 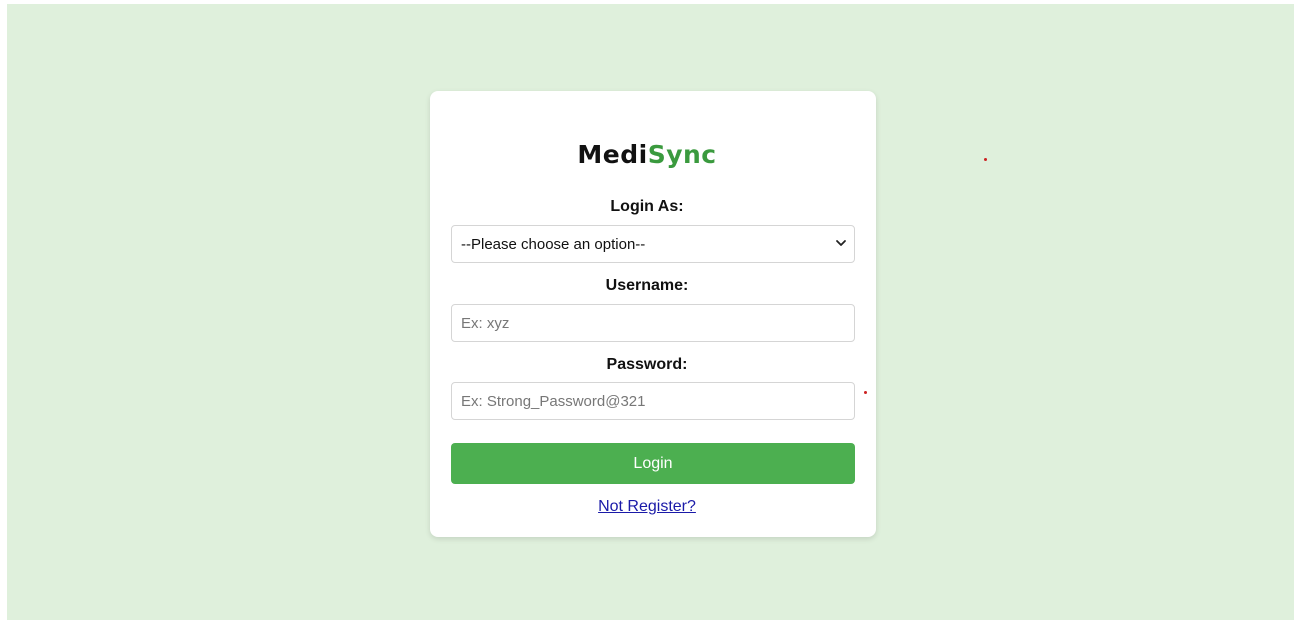 I want to click on login-as-label: Login As:, so click(x=647, y=206).